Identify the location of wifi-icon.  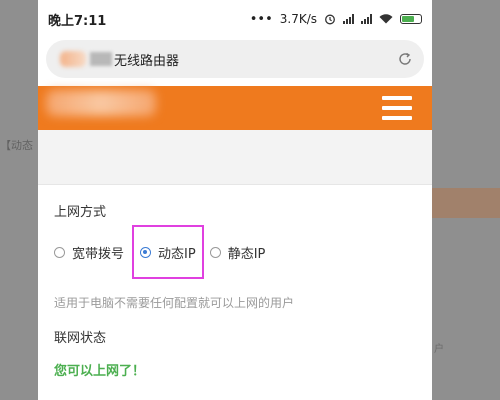
(386, 19).